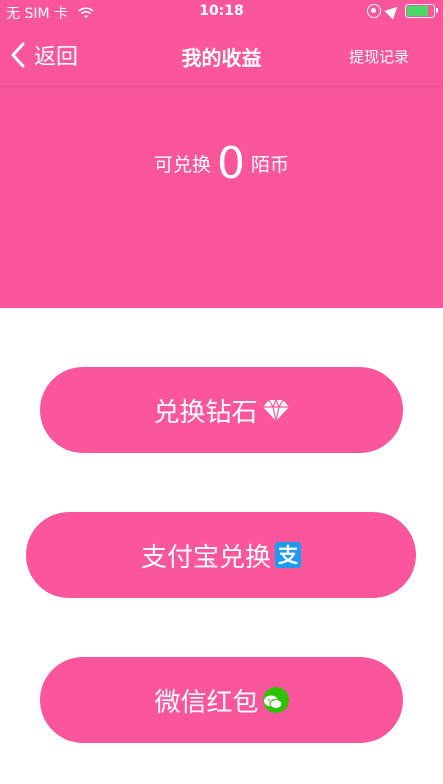 The height and width of the screenshot is (784, 443). Describe the element at coordinates (221, 12) in the screenshot. I see `status-bar: 无 SIM 卡 10:18` at that location.